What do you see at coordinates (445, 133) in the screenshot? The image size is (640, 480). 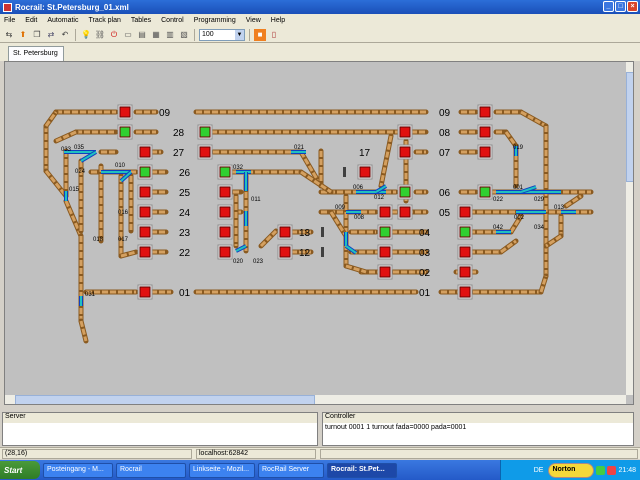 I see `block-label-right: 08` at bounding box center [445, 133].